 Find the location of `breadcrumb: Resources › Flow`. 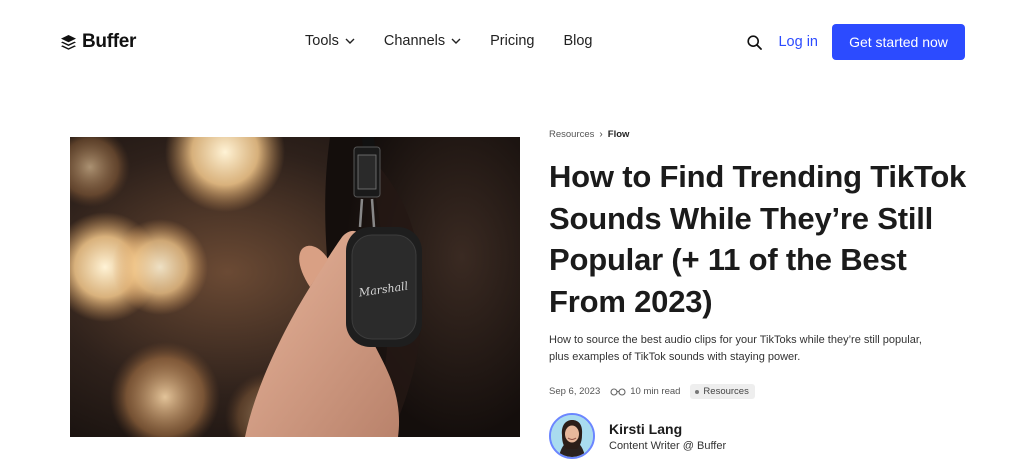

breadcrumb: Resources › Flow is located at coordinates (759, 134).